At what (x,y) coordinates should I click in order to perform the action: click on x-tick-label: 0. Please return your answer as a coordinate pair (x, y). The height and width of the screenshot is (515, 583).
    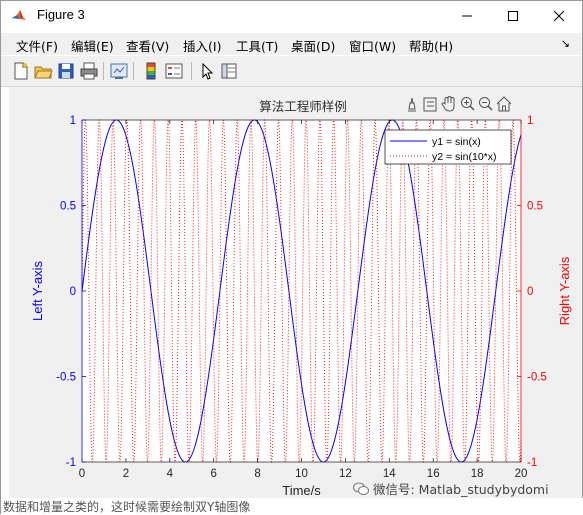
    Looking at the image, I should click on (82, 474).